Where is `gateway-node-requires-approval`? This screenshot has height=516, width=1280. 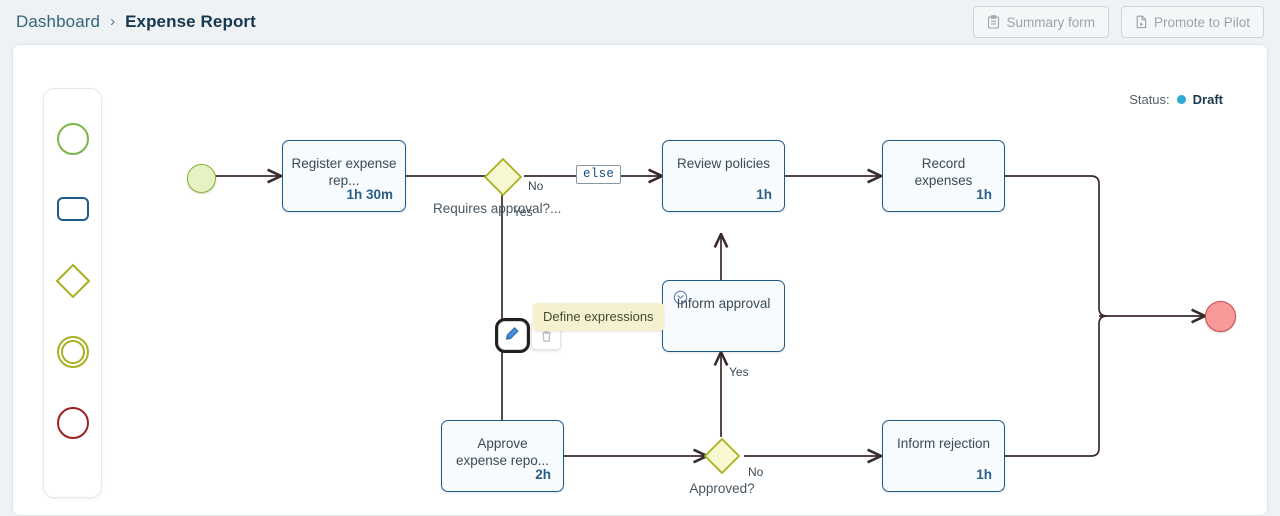
gateway-node-requires-approval is located at coordinates (503, 177).